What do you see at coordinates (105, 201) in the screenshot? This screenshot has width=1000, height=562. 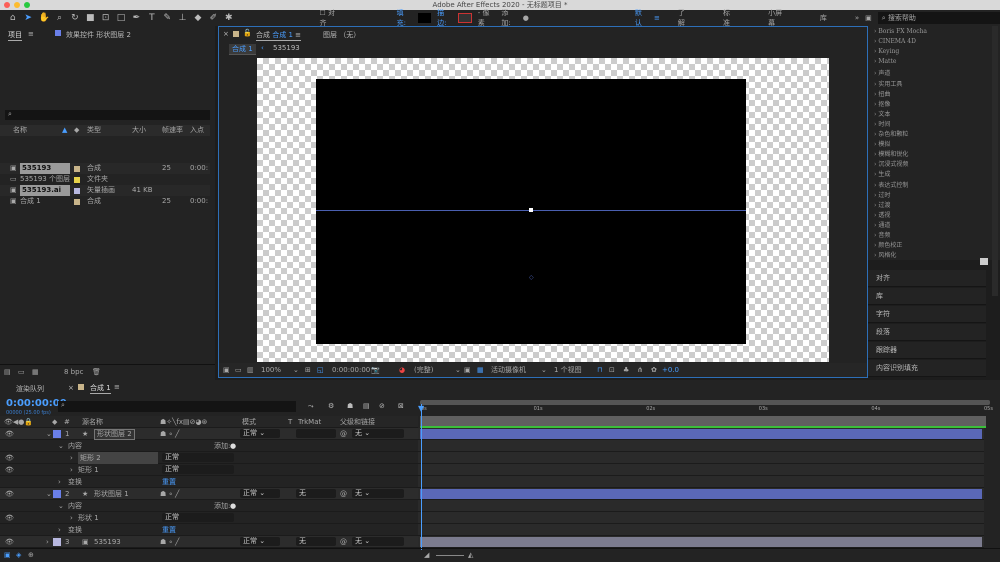 I see `project-item: ▣ 合成 1 合成 25 0:00:` at bounding box center [105, 201].